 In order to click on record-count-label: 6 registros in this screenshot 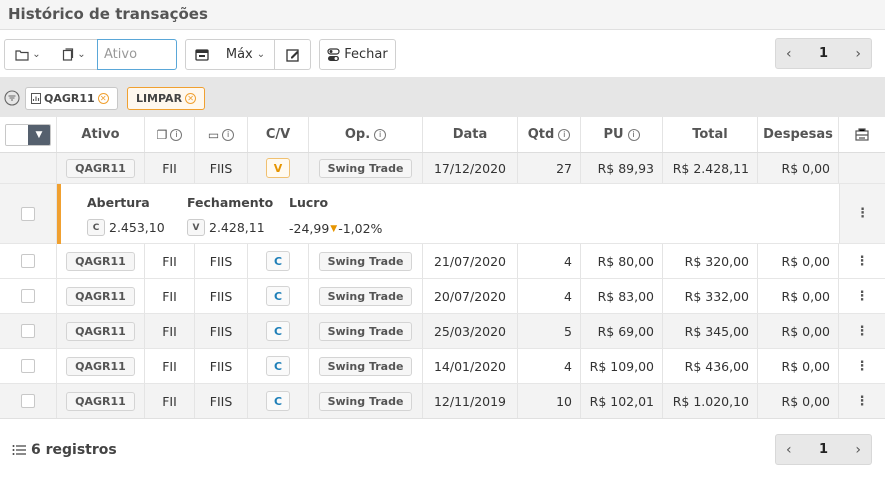, I will do `click(74, 450)`.